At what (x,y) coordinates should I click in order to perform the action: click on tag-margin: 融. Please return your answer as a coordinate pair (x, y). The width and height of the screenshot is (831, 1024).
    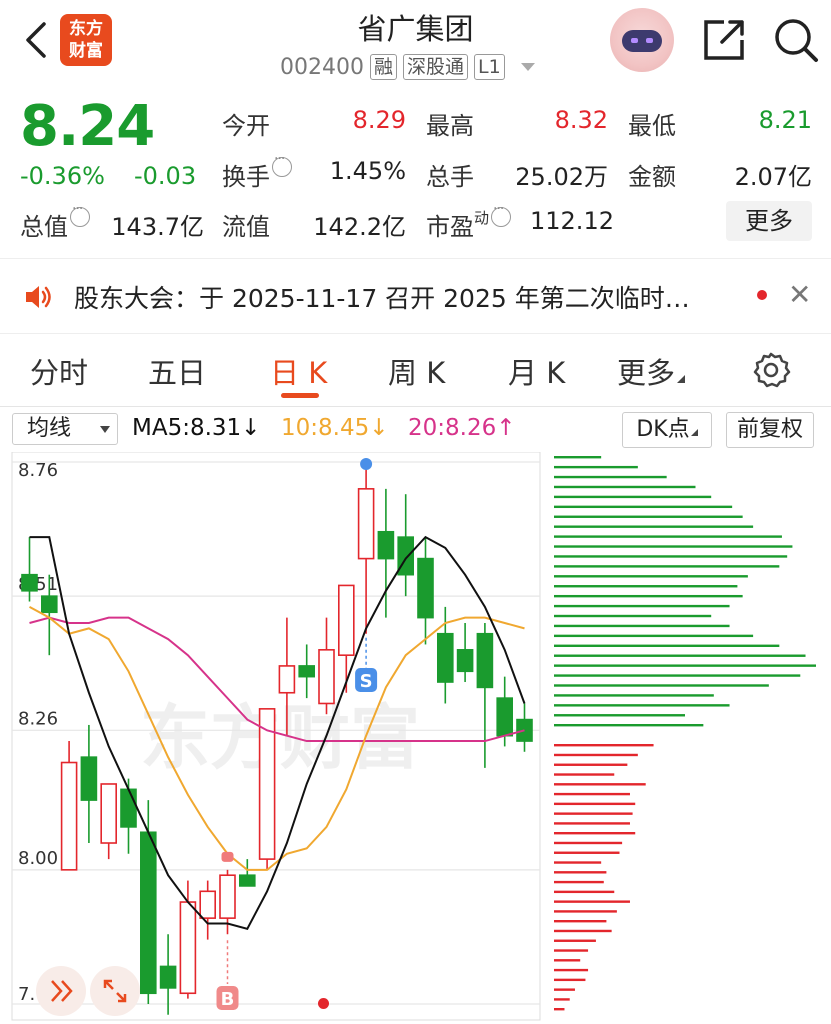
    Looking at the image, I should click on (383, 67).